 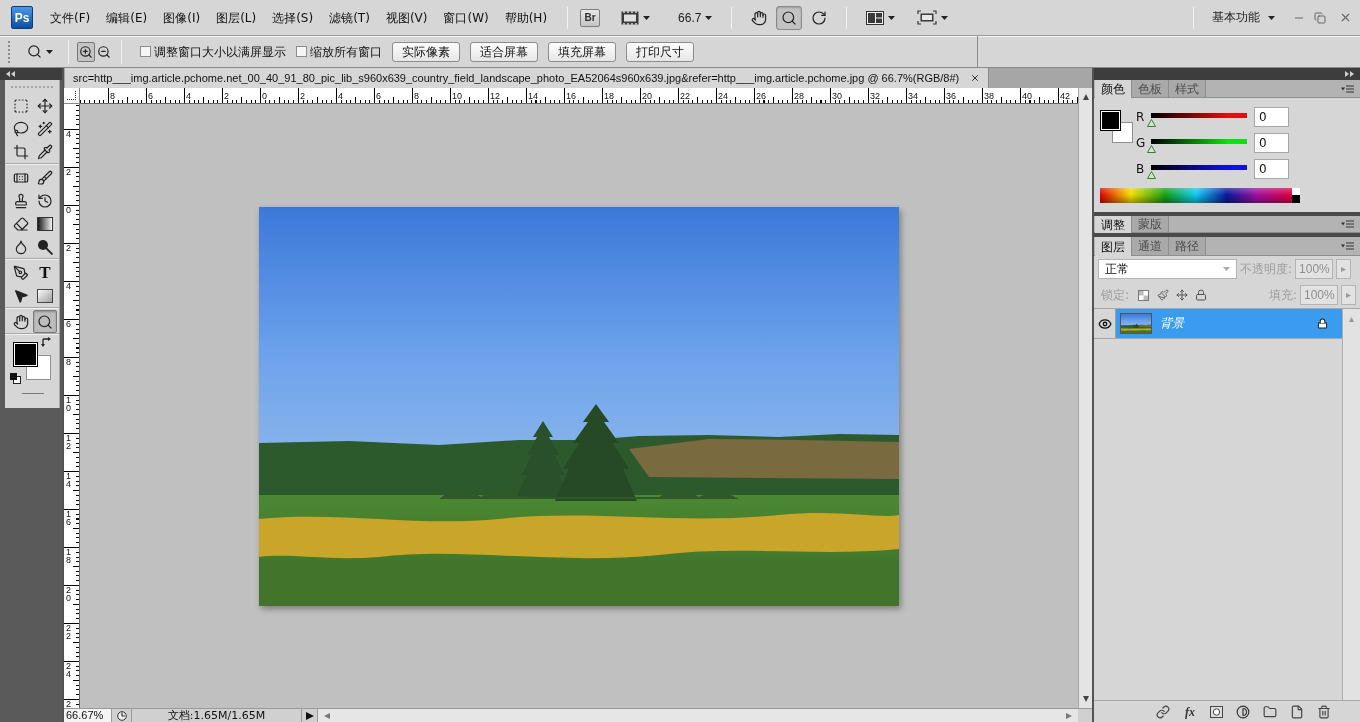 I want to click on panel-tab: 图层, so click(x=1113, y=246).